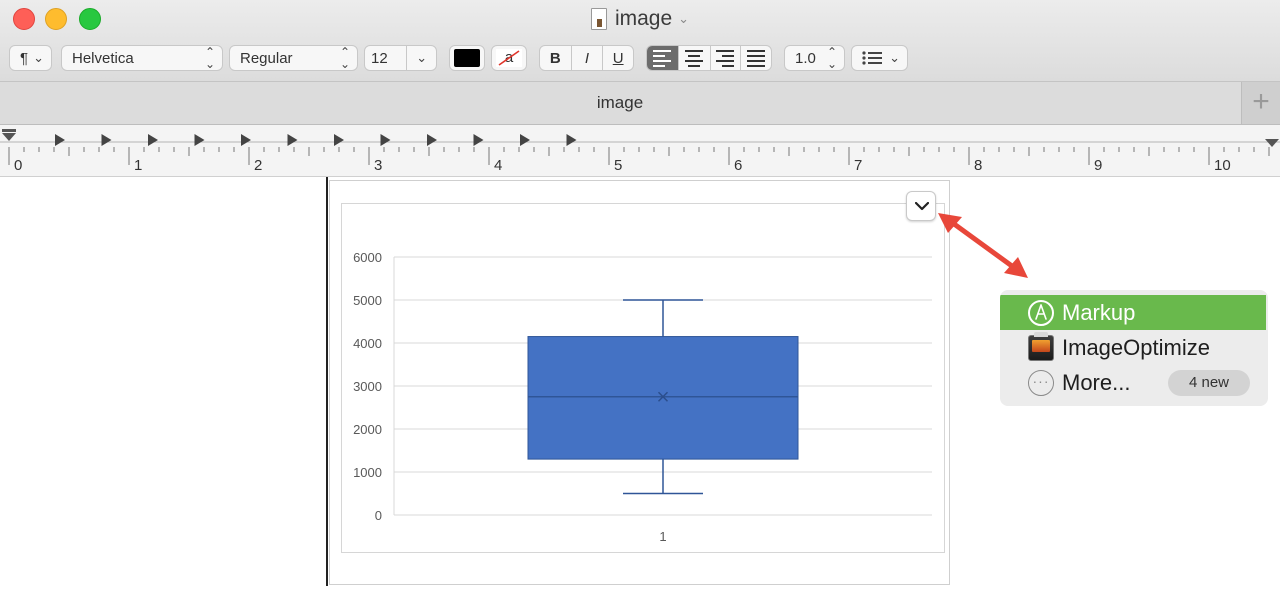 The image size is (1280, 594). What do you see at coordinates (1041, 346) in the screenshot?
I see `imageoptimize-app-icon` at bounding box center [1041, 346].